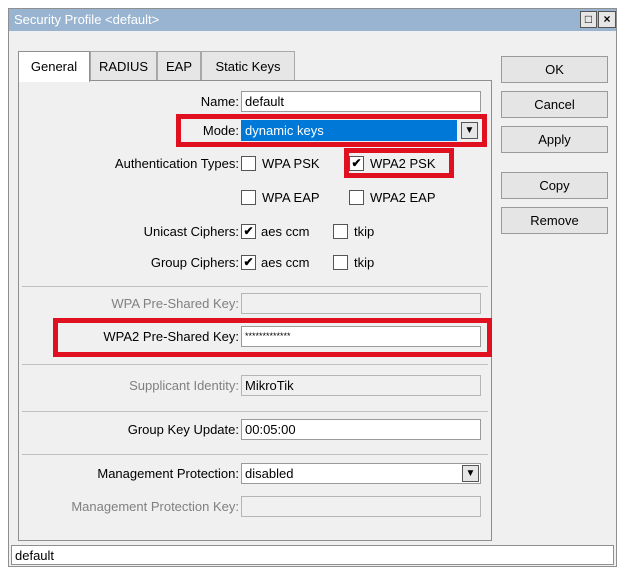 This screenshot has width=617, height=567. What do you see at coordinates (168, 473) in the screenshot?
I see `management-protection-label: Management Protection:` at bounding box center [168, 473].